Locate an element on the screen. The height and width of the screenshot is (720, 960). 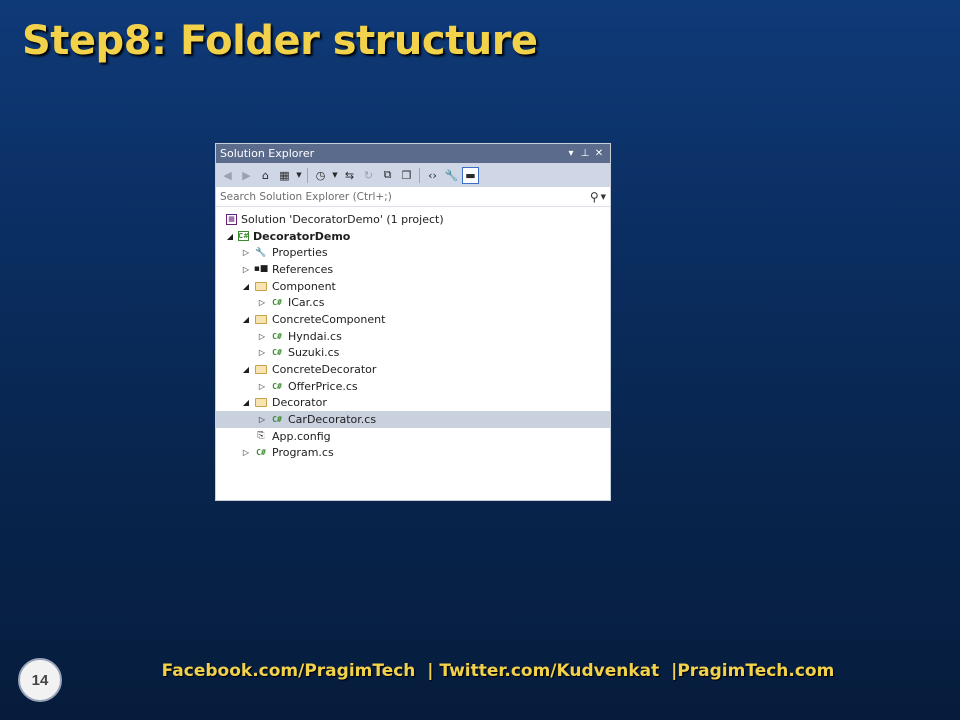
refresh-icon: ↻ is located at coordinates (368, 175).